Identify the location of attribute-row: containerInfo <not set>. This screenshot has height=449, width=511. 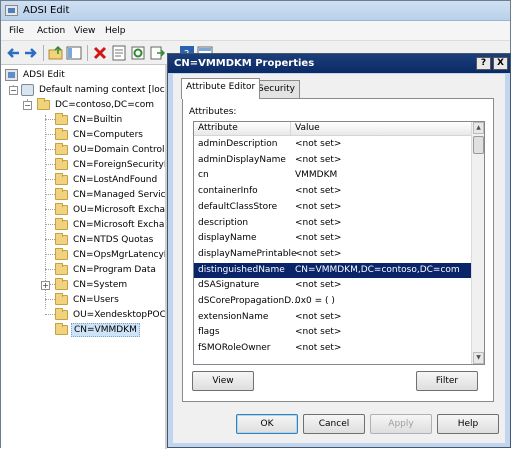
(333, 192).